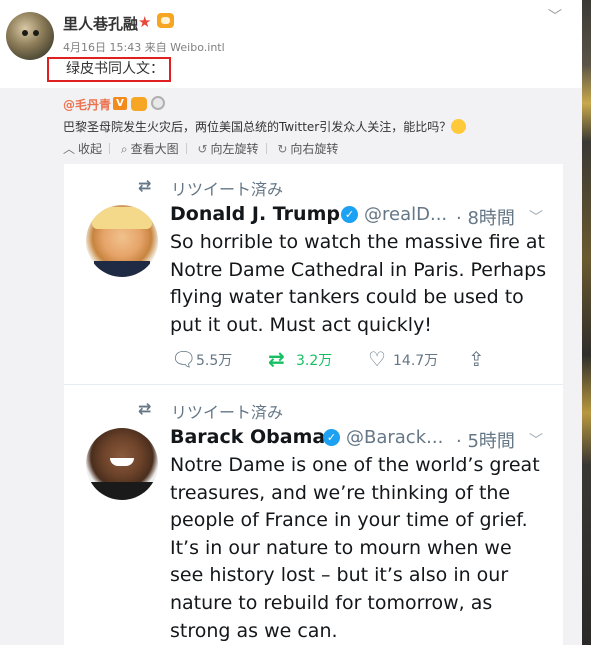  What do you see at coordinates (144, 47) in the screenshot?
I see `post-meta: 4月16日 15:43 来自 Weibo.intl` at bounding box center [144, 47].